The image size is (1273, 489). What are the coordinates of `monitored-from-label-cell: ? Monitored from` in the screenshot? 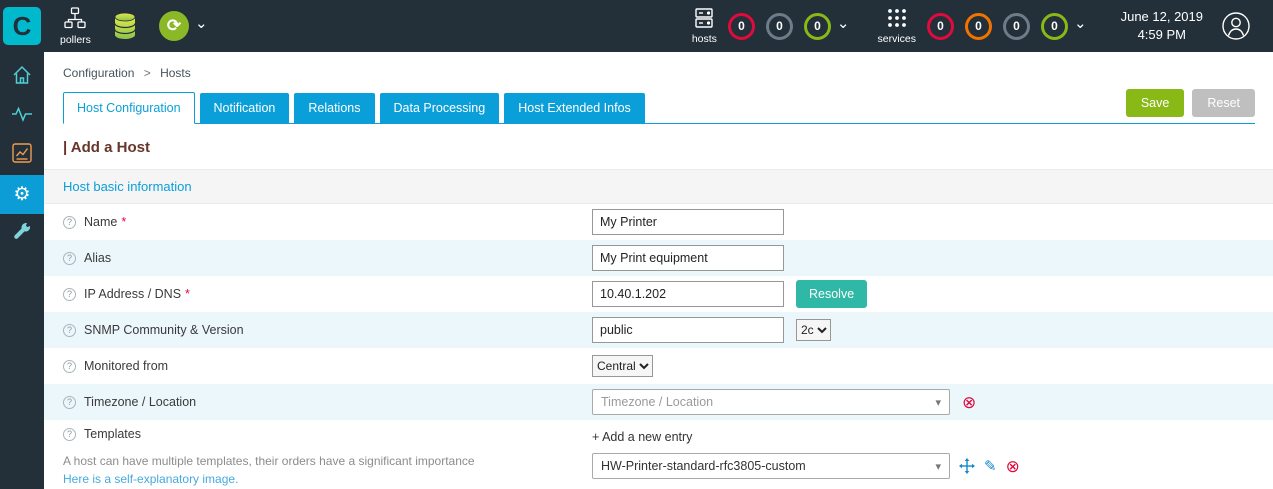 It's located at (327, 366).